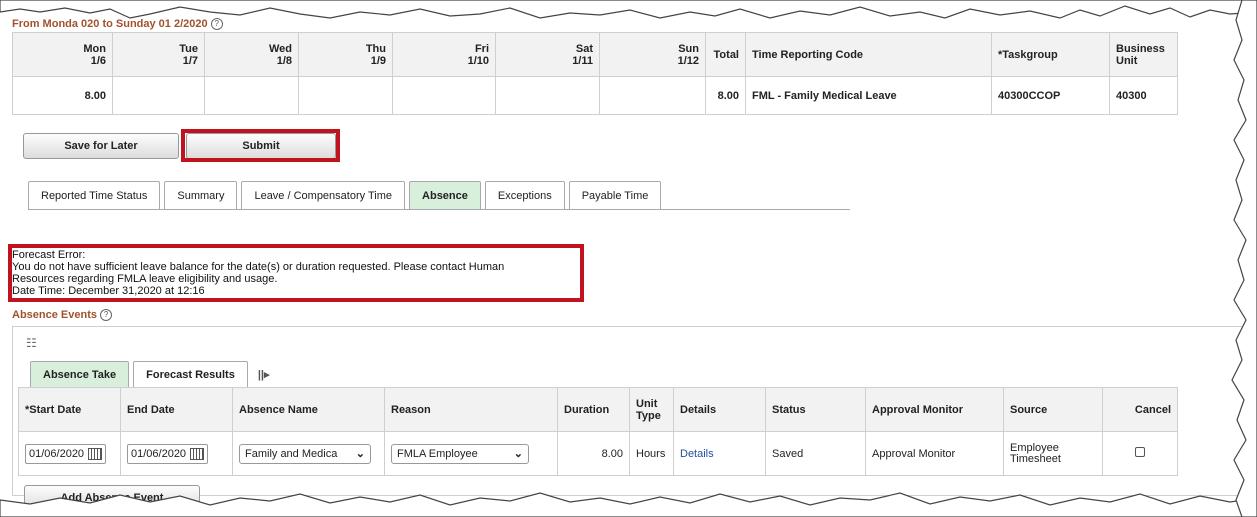  I want to click on help-icon: ?, so click(106, 315).